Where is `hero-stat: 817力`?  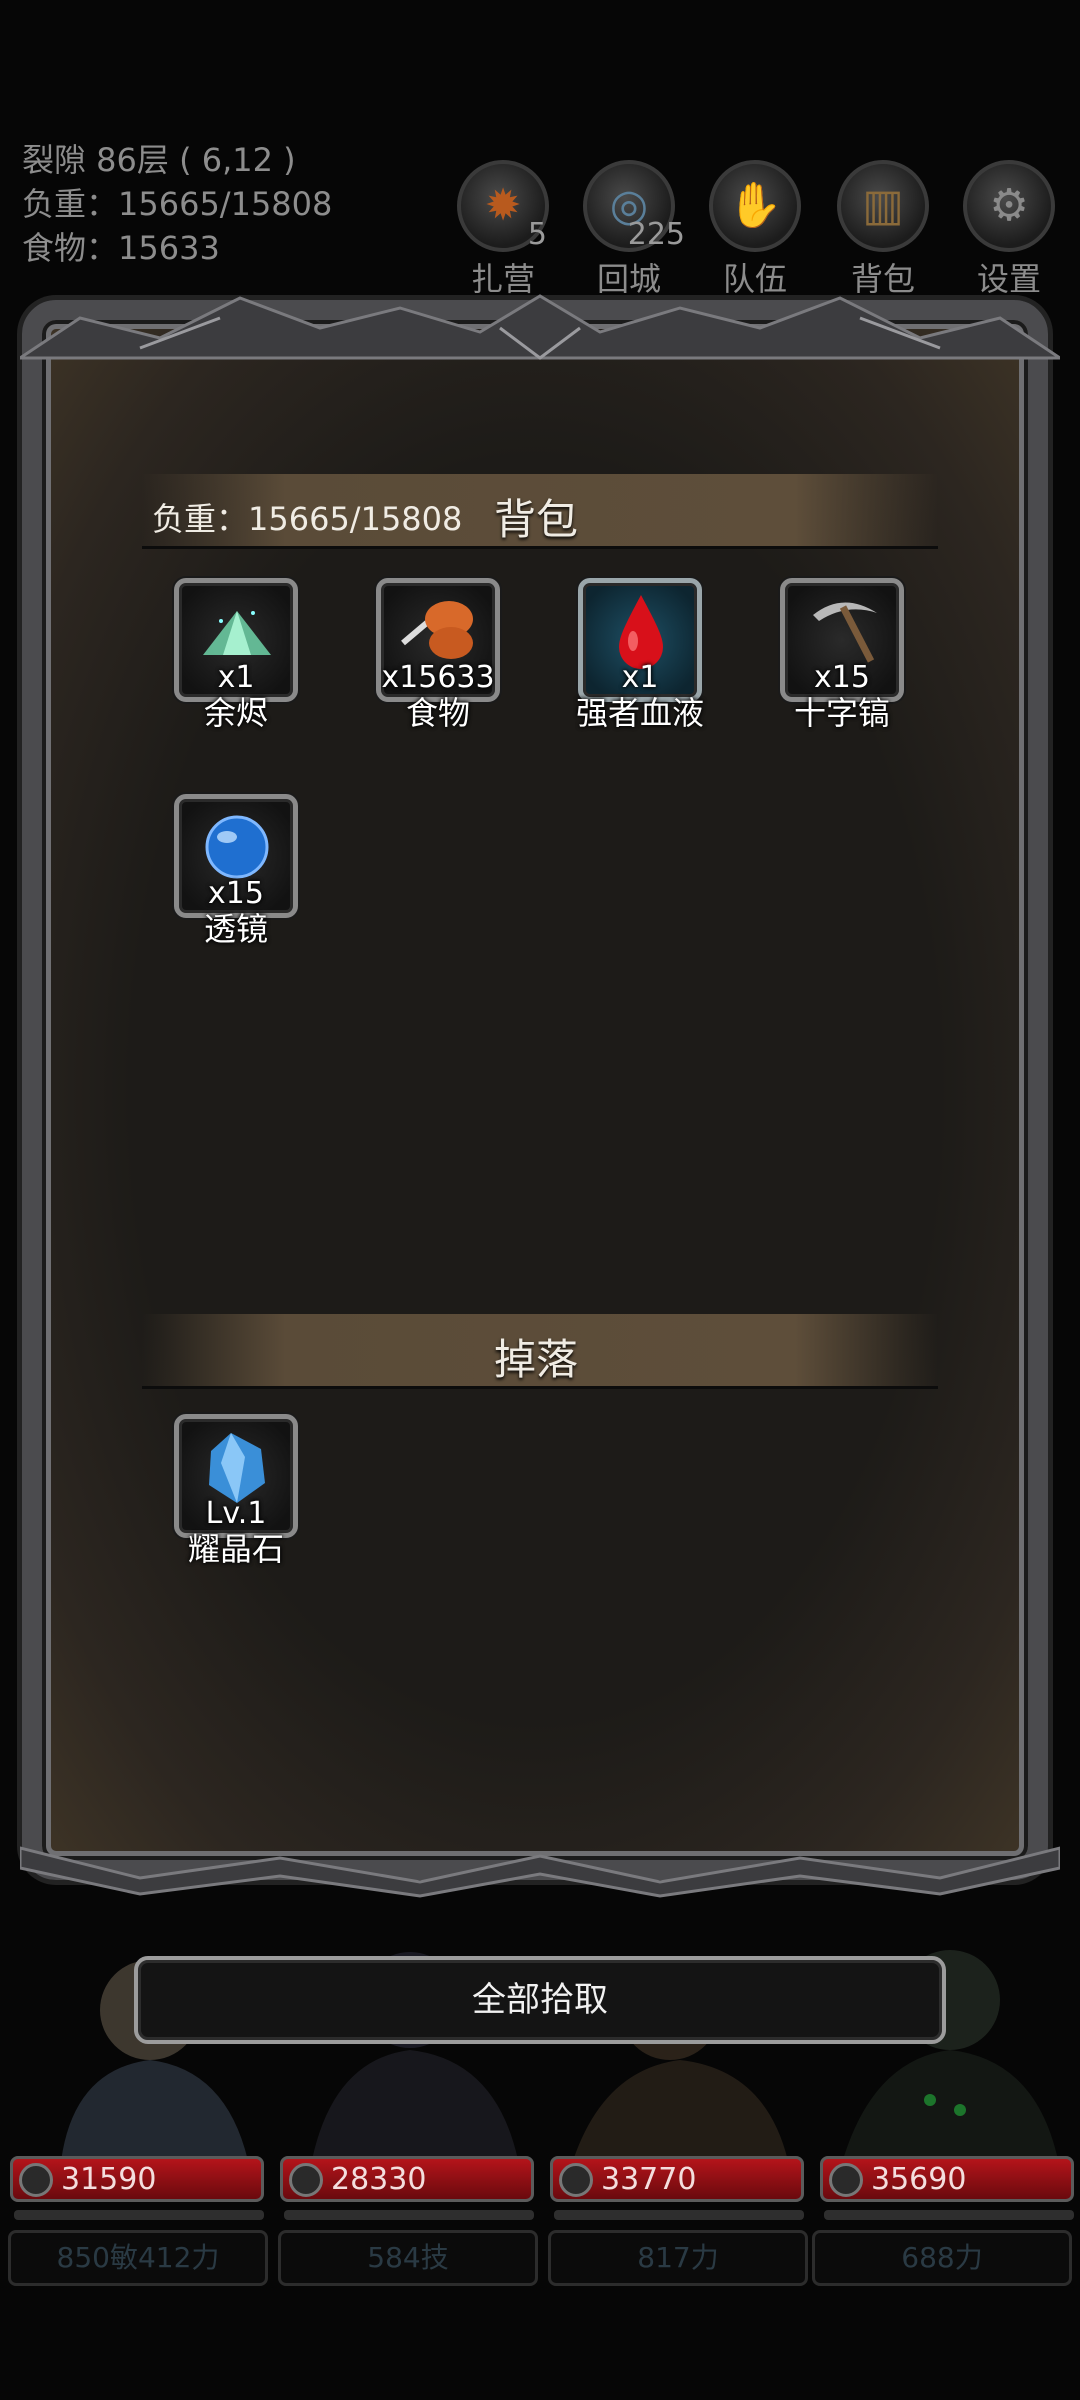
hero-stat: 817力 is located at coordinates (678, 2258).